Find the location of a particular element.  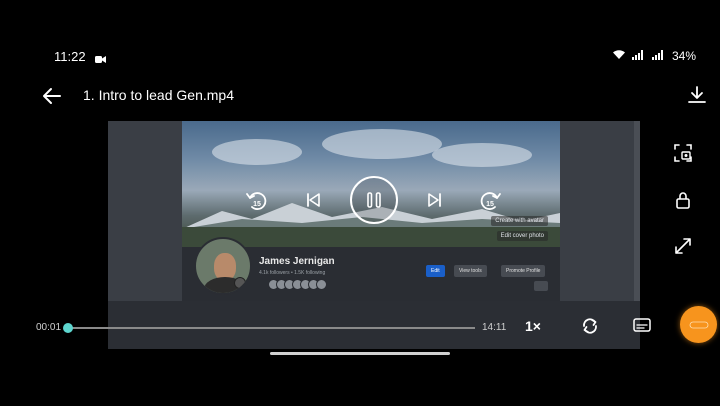

fullscreen-button is located at coordinates (684, 247).